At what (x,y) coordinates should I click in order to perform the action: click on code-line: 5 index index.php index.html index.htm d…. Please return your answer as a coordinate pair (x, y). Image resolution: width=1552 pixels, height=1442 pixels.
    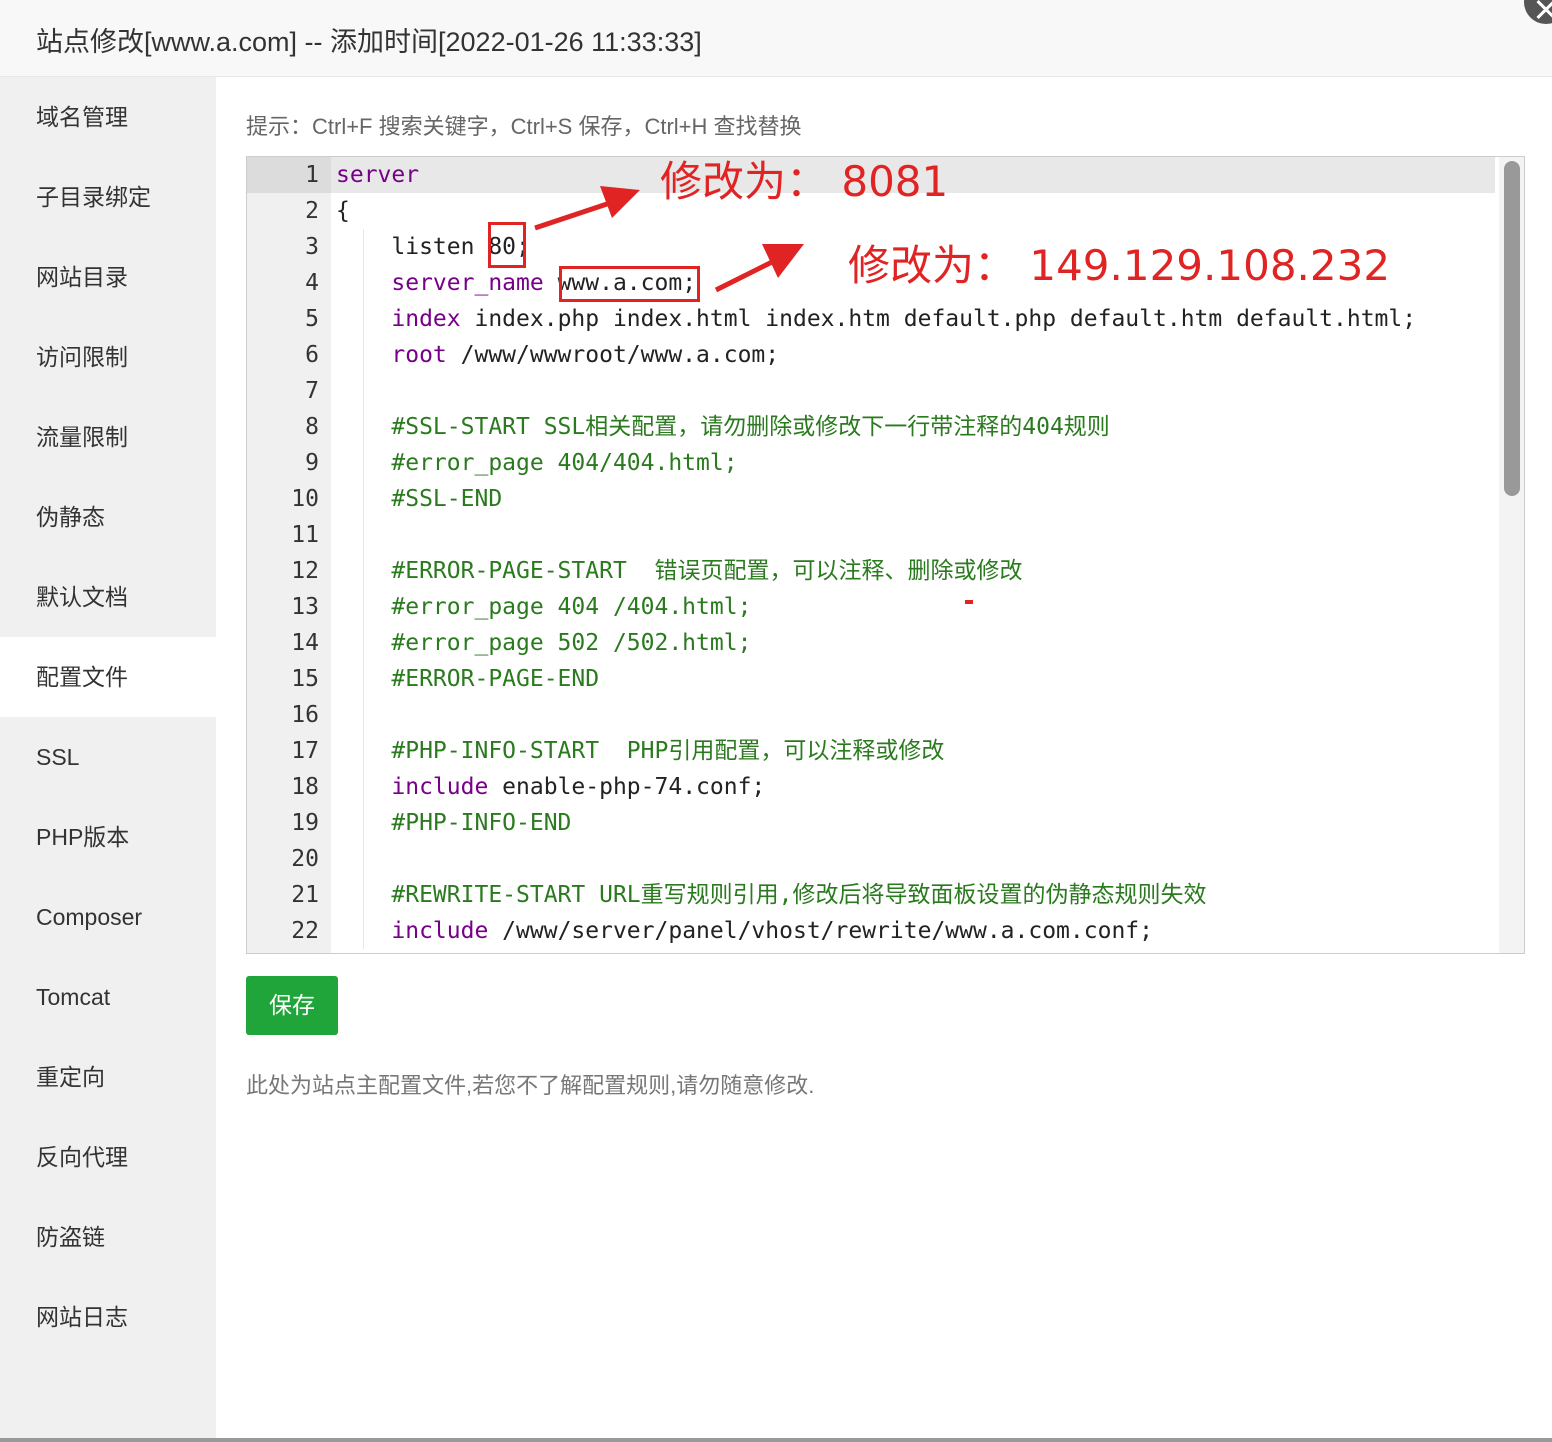
    Looking at the image, I should click on (872, 319).